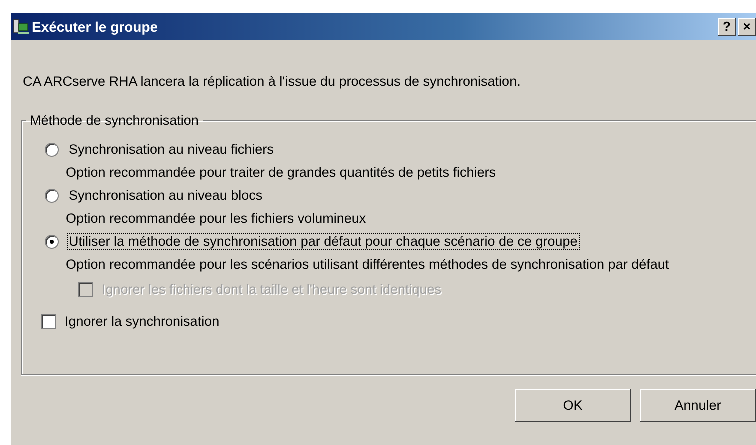 Image resolution: width=756 pixels, height=445 pixels. What do you see at coordinates (96, 26) in the screenshot?
I see `window-title: Exécuter le groupe` at bounding box center [96, 26].